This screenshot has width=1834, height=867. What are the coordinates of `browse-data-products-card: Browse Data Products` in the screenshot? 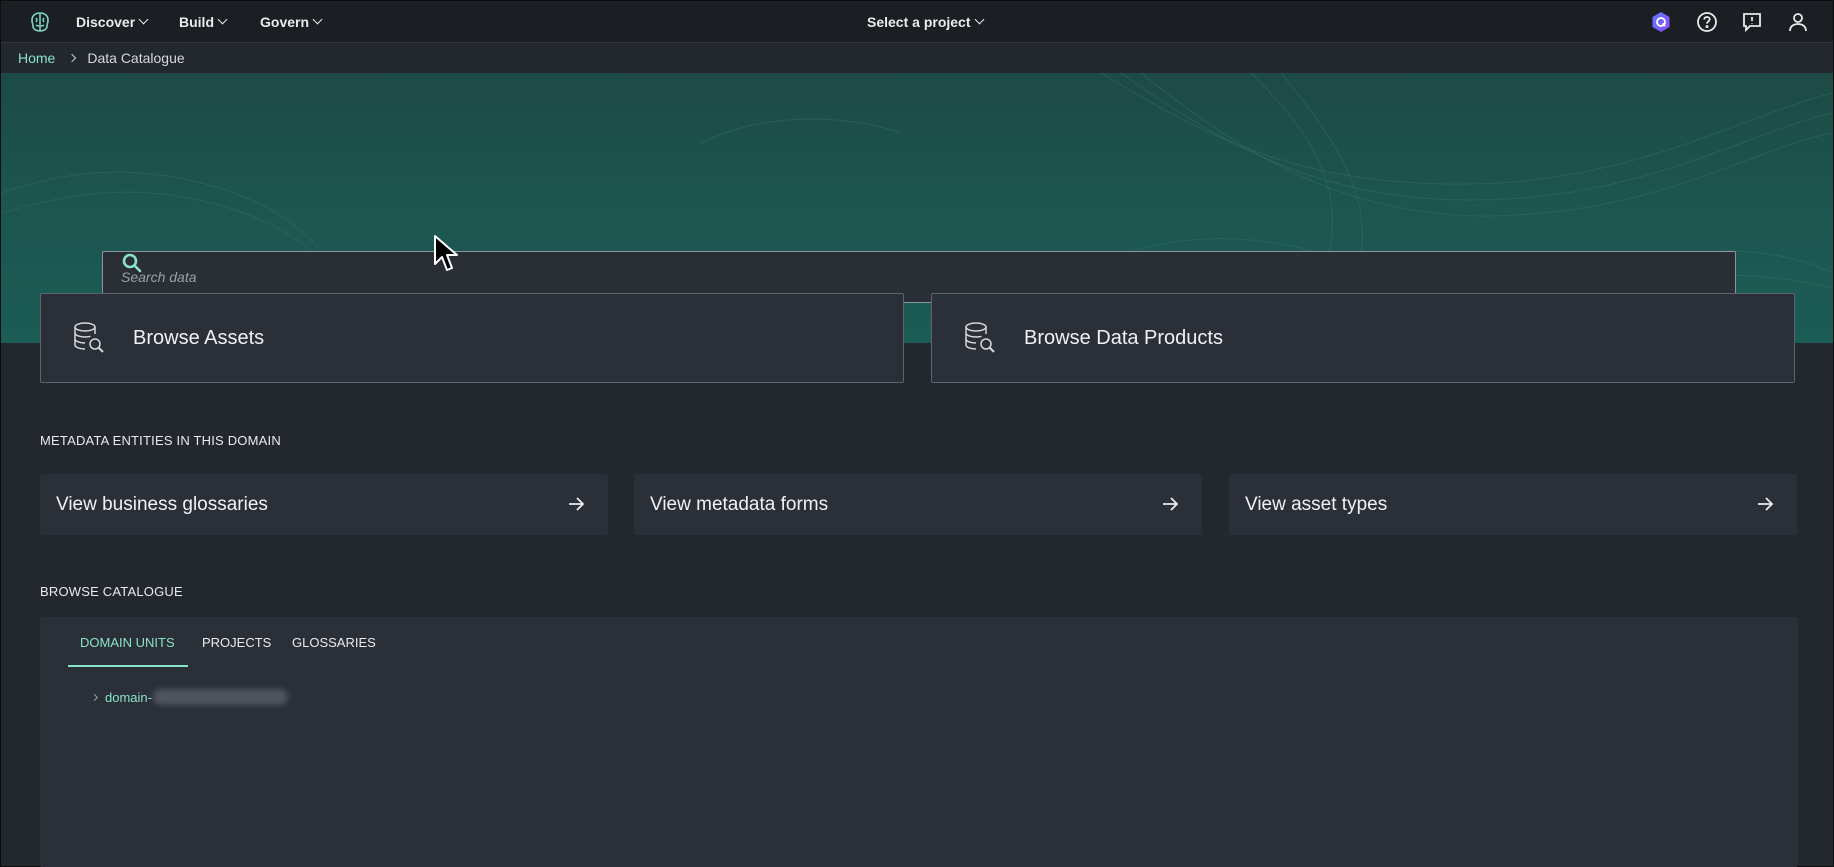 It's located at (1363, 338).